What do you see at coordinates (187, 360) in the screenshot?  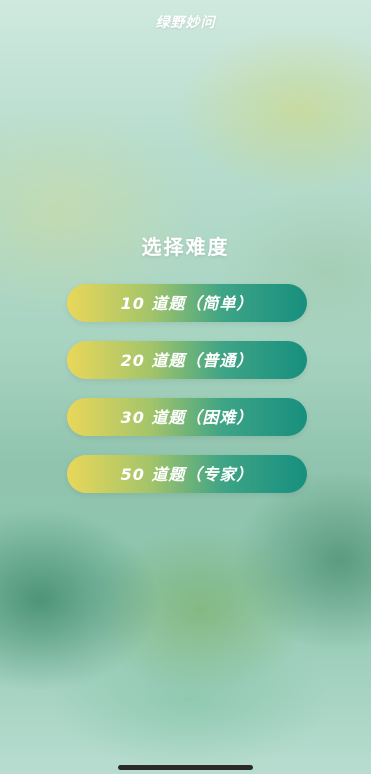 I see `difficulty-20-button: 20 道题（普通）` at bounding box center [187, 360].